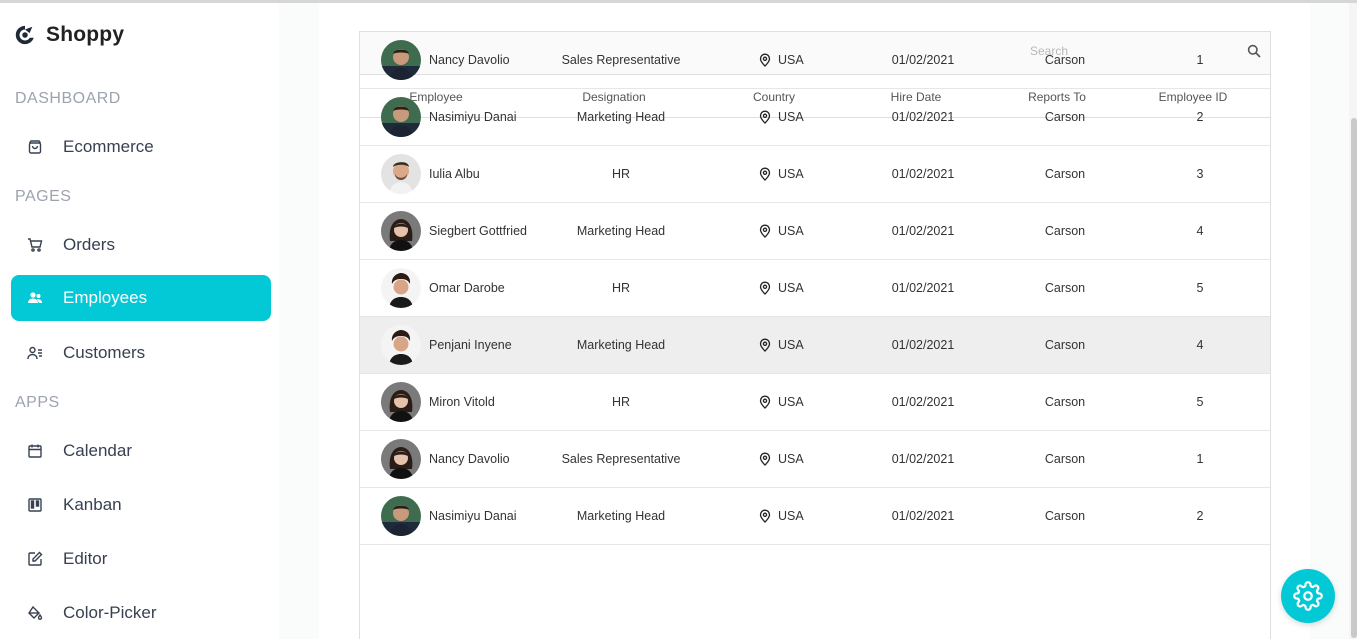 This screenshot has height=639, width=1357. What do you see at coordinates (35, 245) in the screenshot?
I see `cart-icon` at bounding box center [35, 245].